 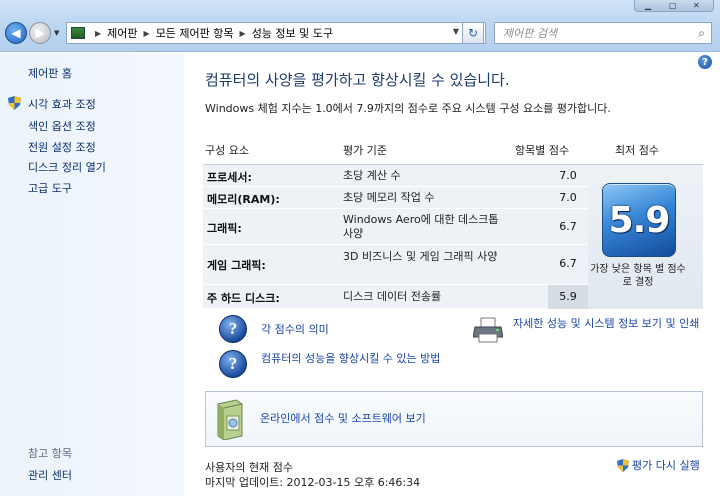 What do you see at coordinates (50, 475) in the screenshot?
I see `sidebar-item-action-center: 관리 센터` at bounding box center [50, 475].